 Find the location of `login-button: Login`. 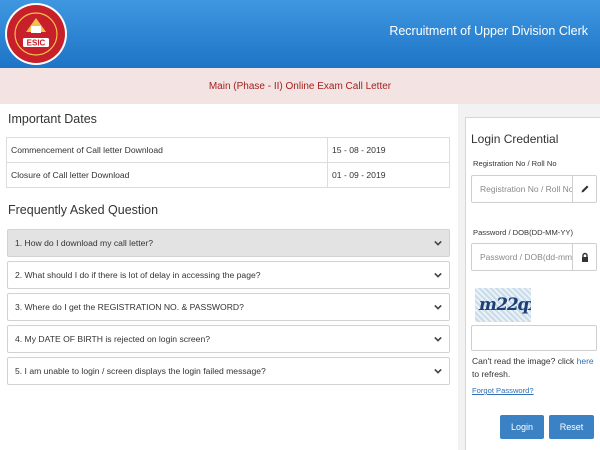

login-button: Login is located at coordinates (522, 427).